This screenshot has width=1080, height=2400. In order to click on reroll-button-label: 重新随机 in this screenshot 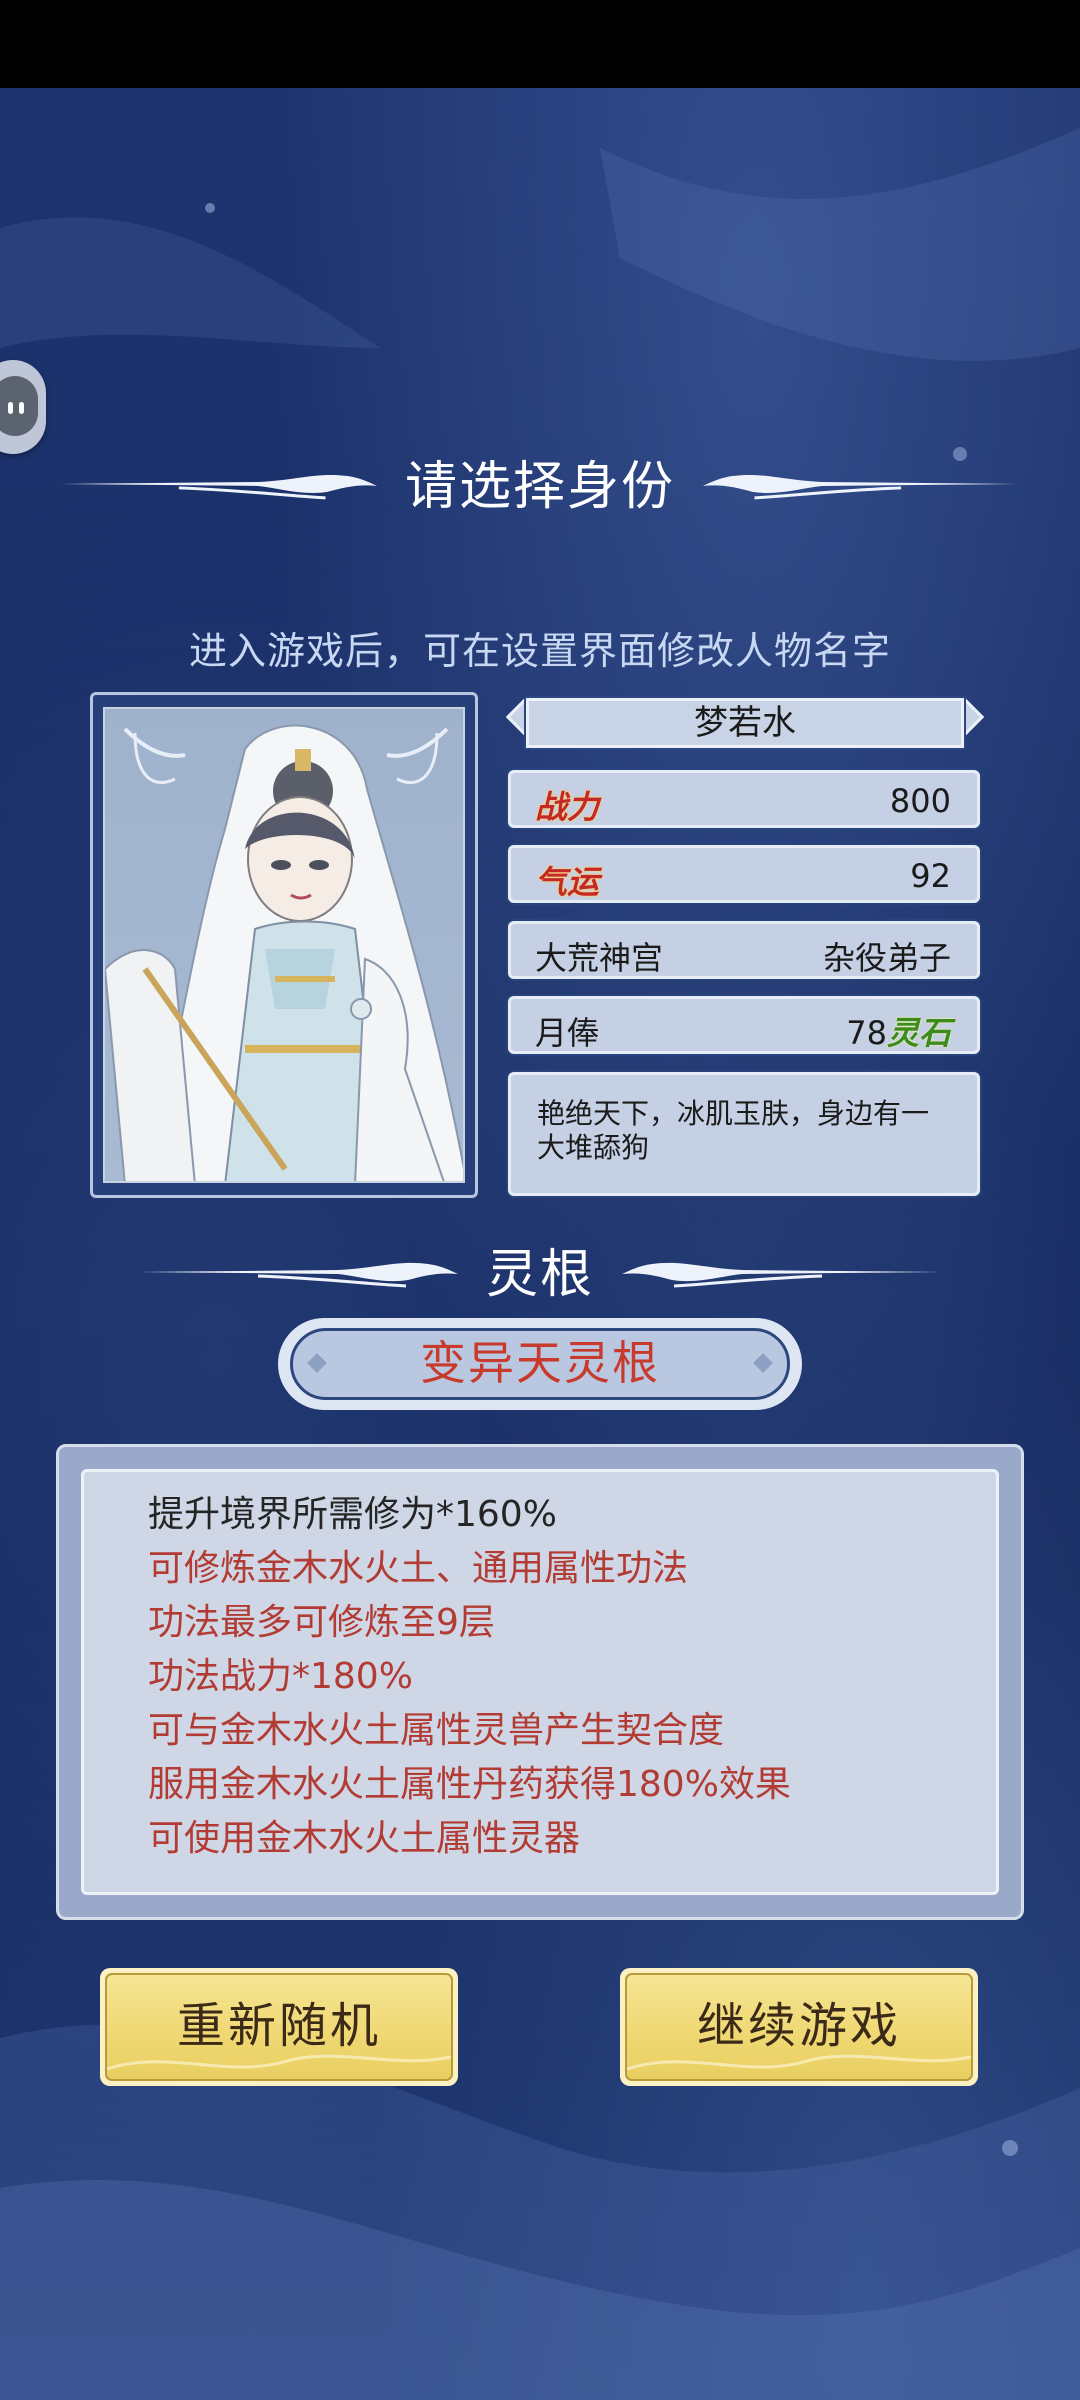, I will do `click(278, 2026)`.